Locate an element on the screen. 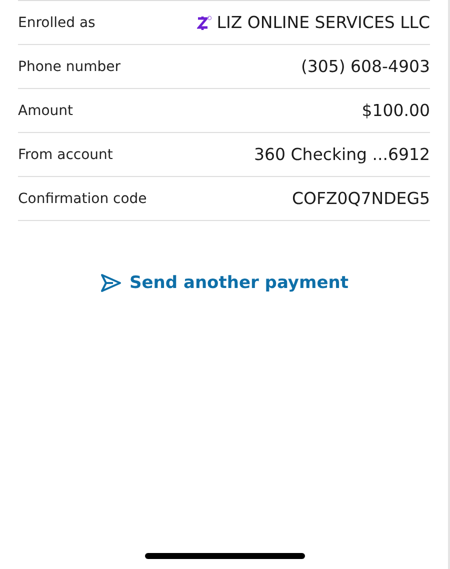  field-label: Confirmation code is located at coordinates (82, 198).